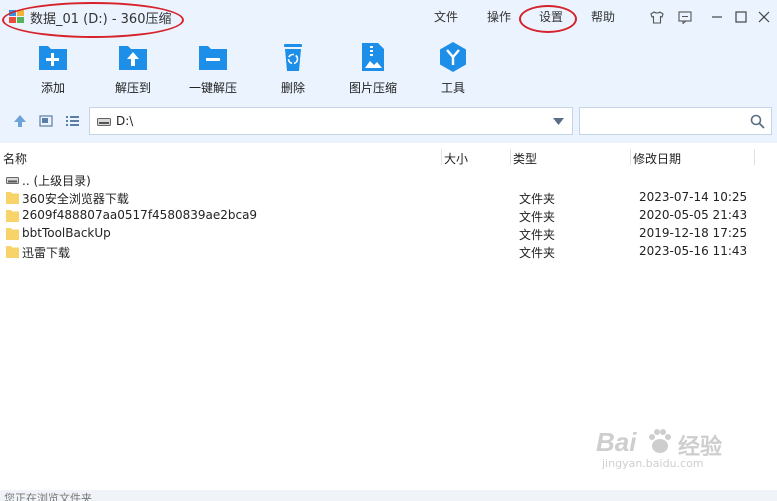  What do you see at coordinates (52, 88) in the screenshot?
I see `add-label: 添加` at bounding box center [52, 88].